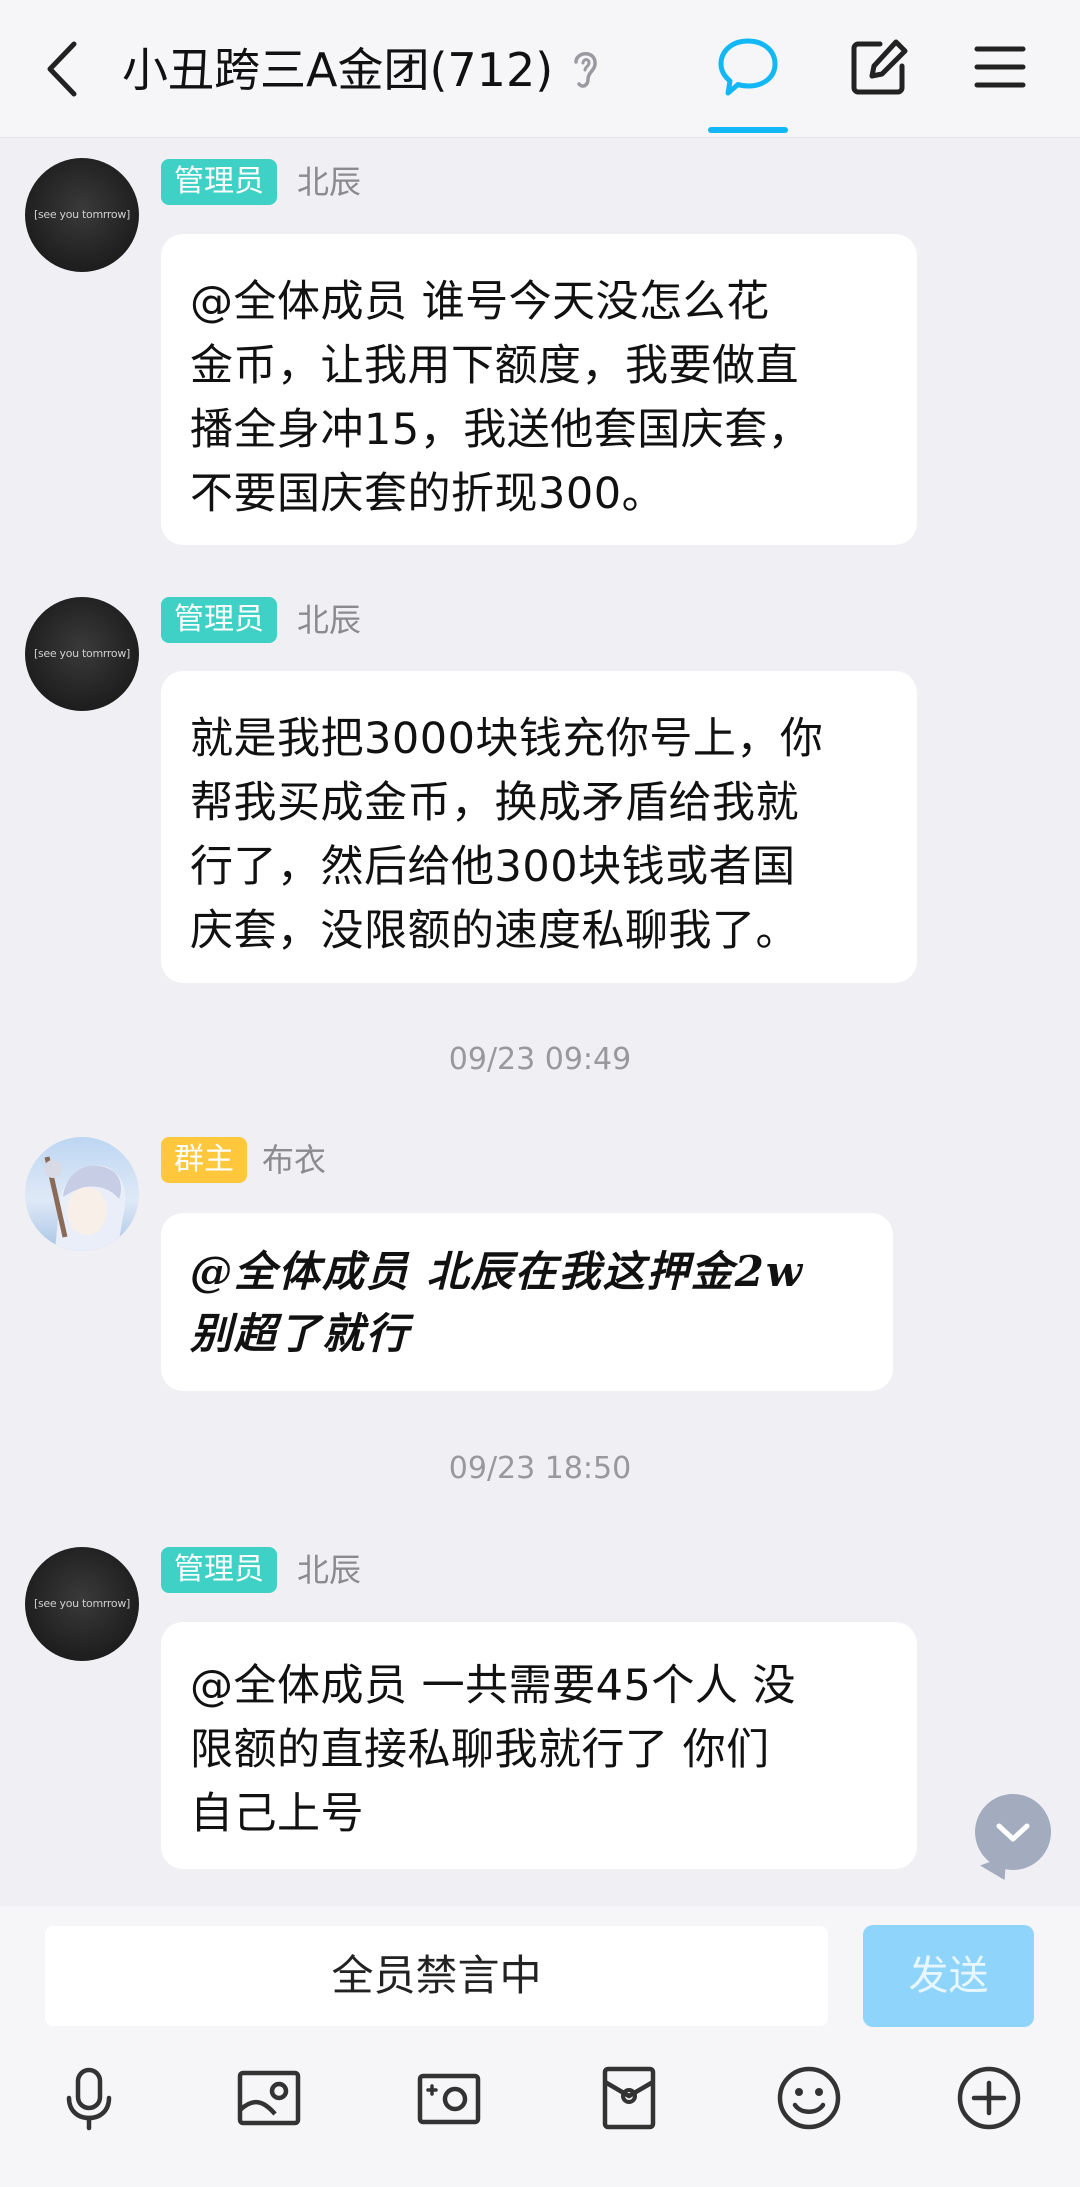  What do you see at coordinates (809, 2098) in the screenshot?
I see `emoji-icon` at bounding box center [809, 2098].